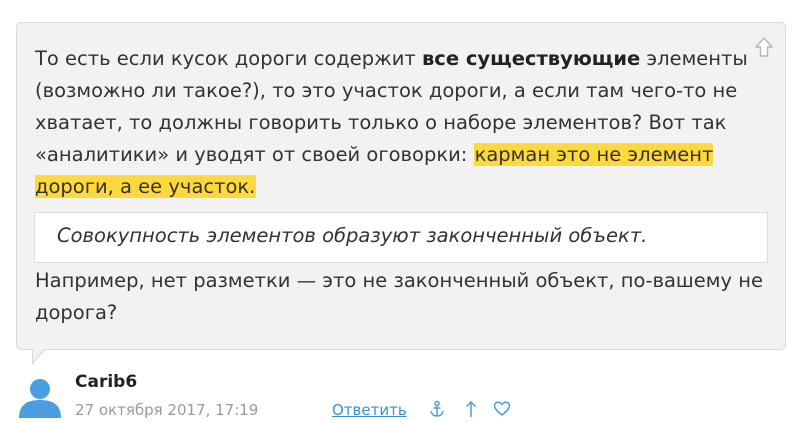  Describe the element at coordinates (40, 396) in the screenshot. I see `user-avatar-icon` at that location.